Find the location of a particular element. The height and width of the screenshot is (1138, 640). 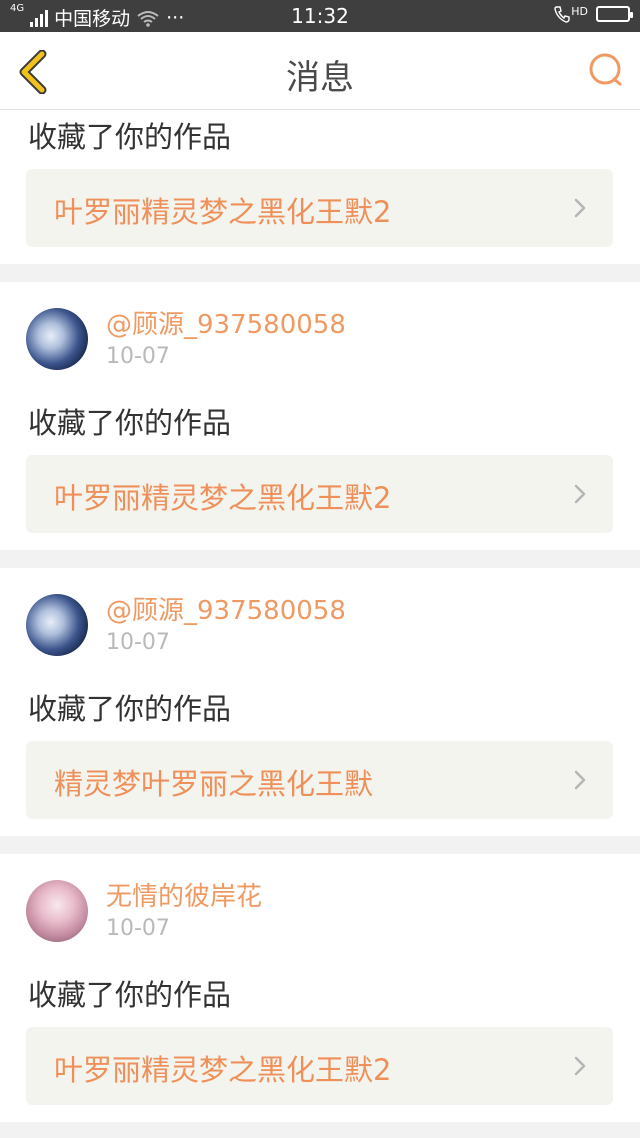

status-time: 11:32 is located at coordinates (320, 16).